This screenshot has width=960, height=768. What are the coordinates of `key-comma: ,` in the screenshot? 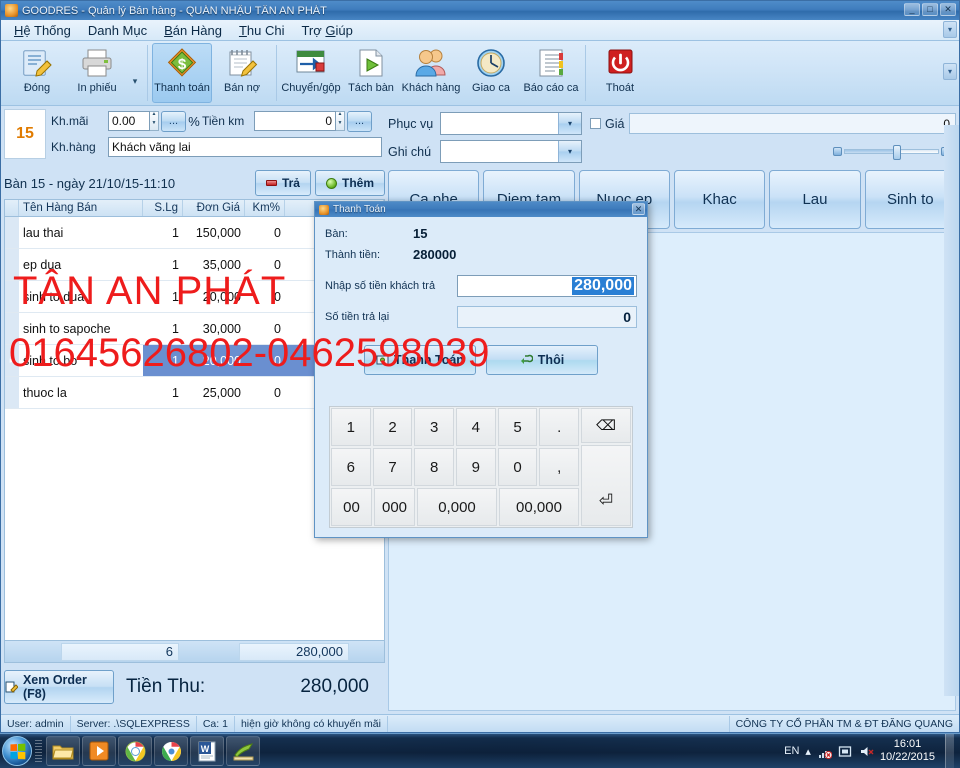 It's located at (559, 467).